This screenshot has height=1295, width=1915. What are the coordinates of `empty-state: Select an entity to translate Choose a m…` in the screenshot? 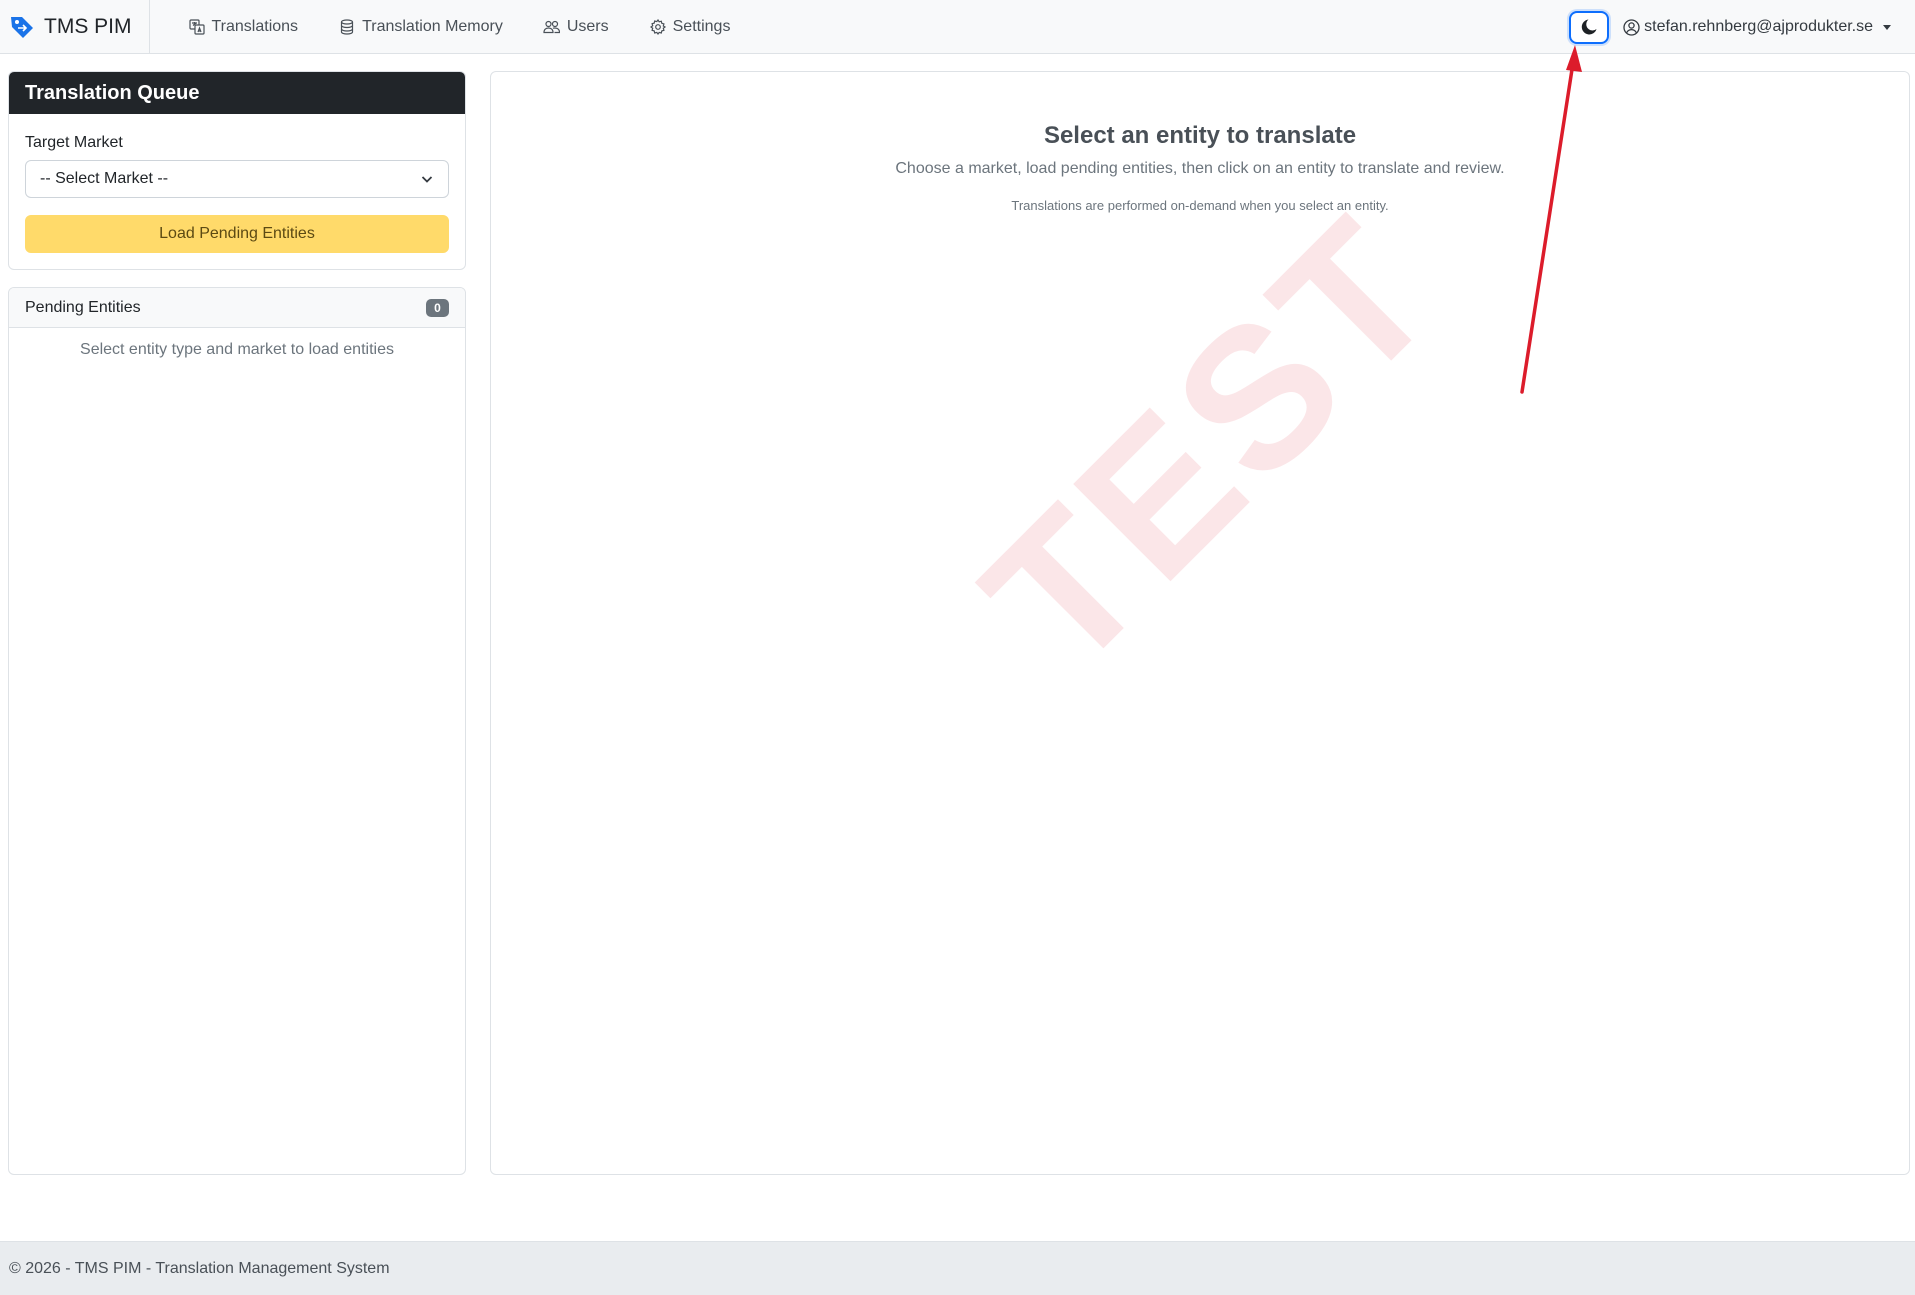 It's located at (1200, 142).